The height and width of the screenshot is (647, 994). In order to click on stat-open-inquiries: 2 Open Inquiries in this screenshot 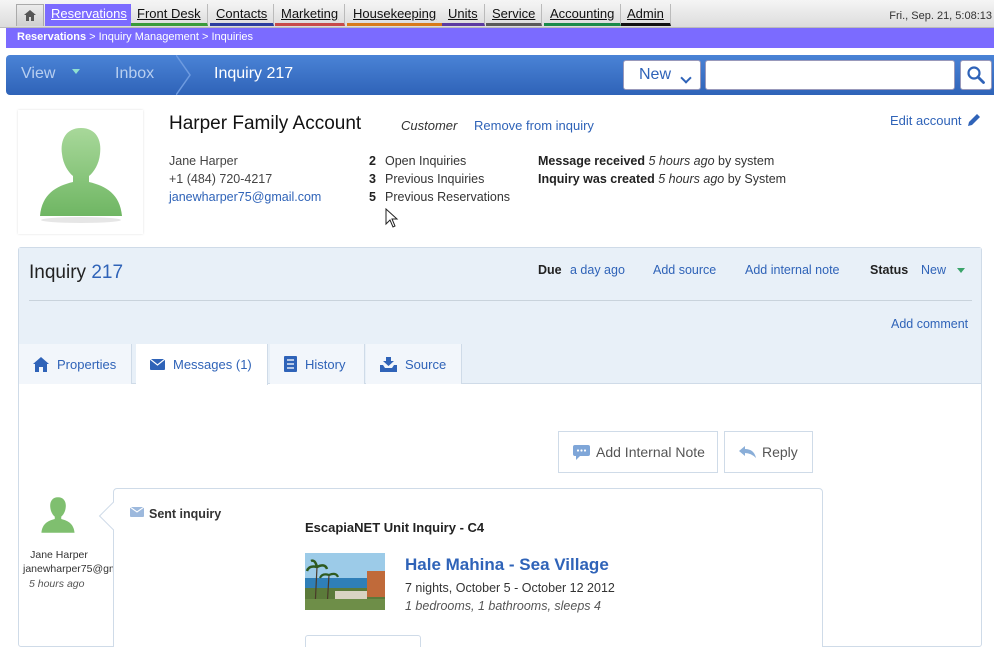, I will do `click(439, 161)`.